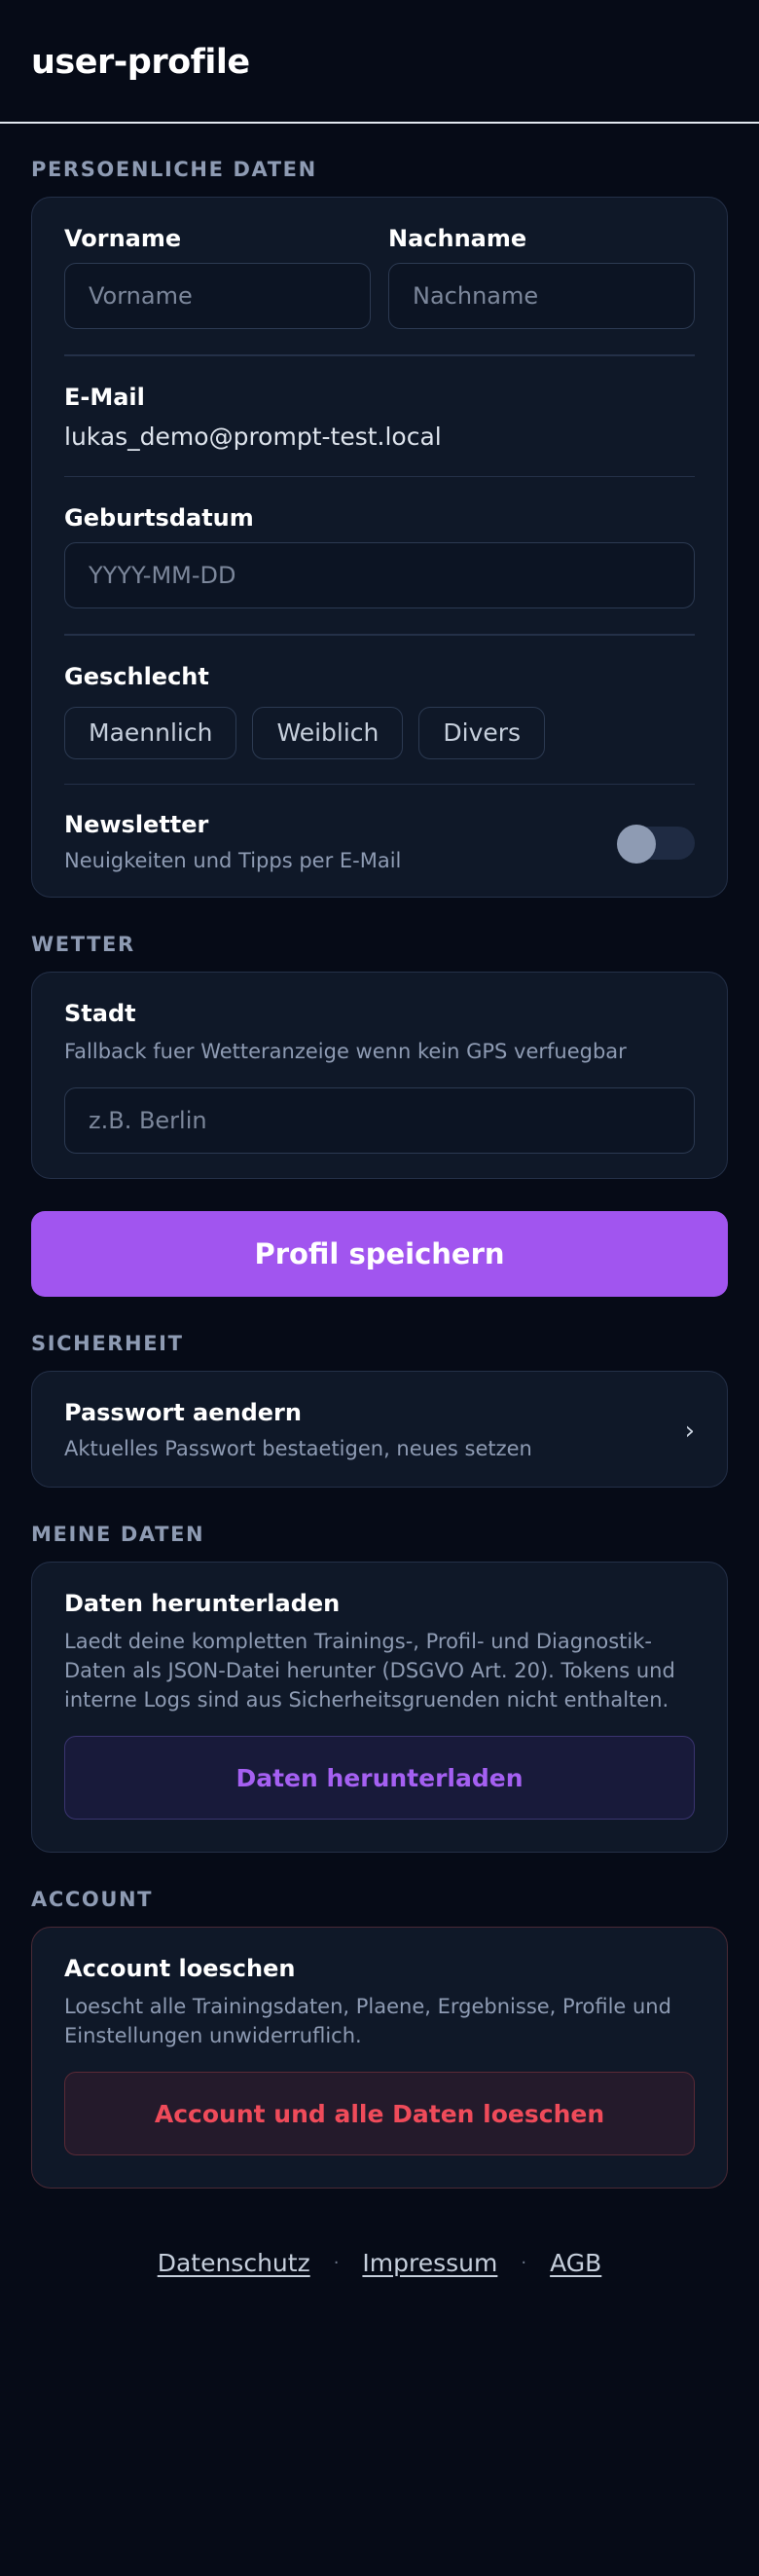 This screenshot has height=2576, width=759. Describe the element at coordinates (83, 944) in the screenshot. I see `section-label-weather: WETTER` at that location.